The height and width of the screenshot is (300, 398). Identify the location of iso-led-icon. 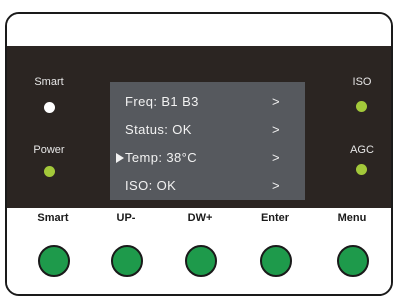
(361, 106).